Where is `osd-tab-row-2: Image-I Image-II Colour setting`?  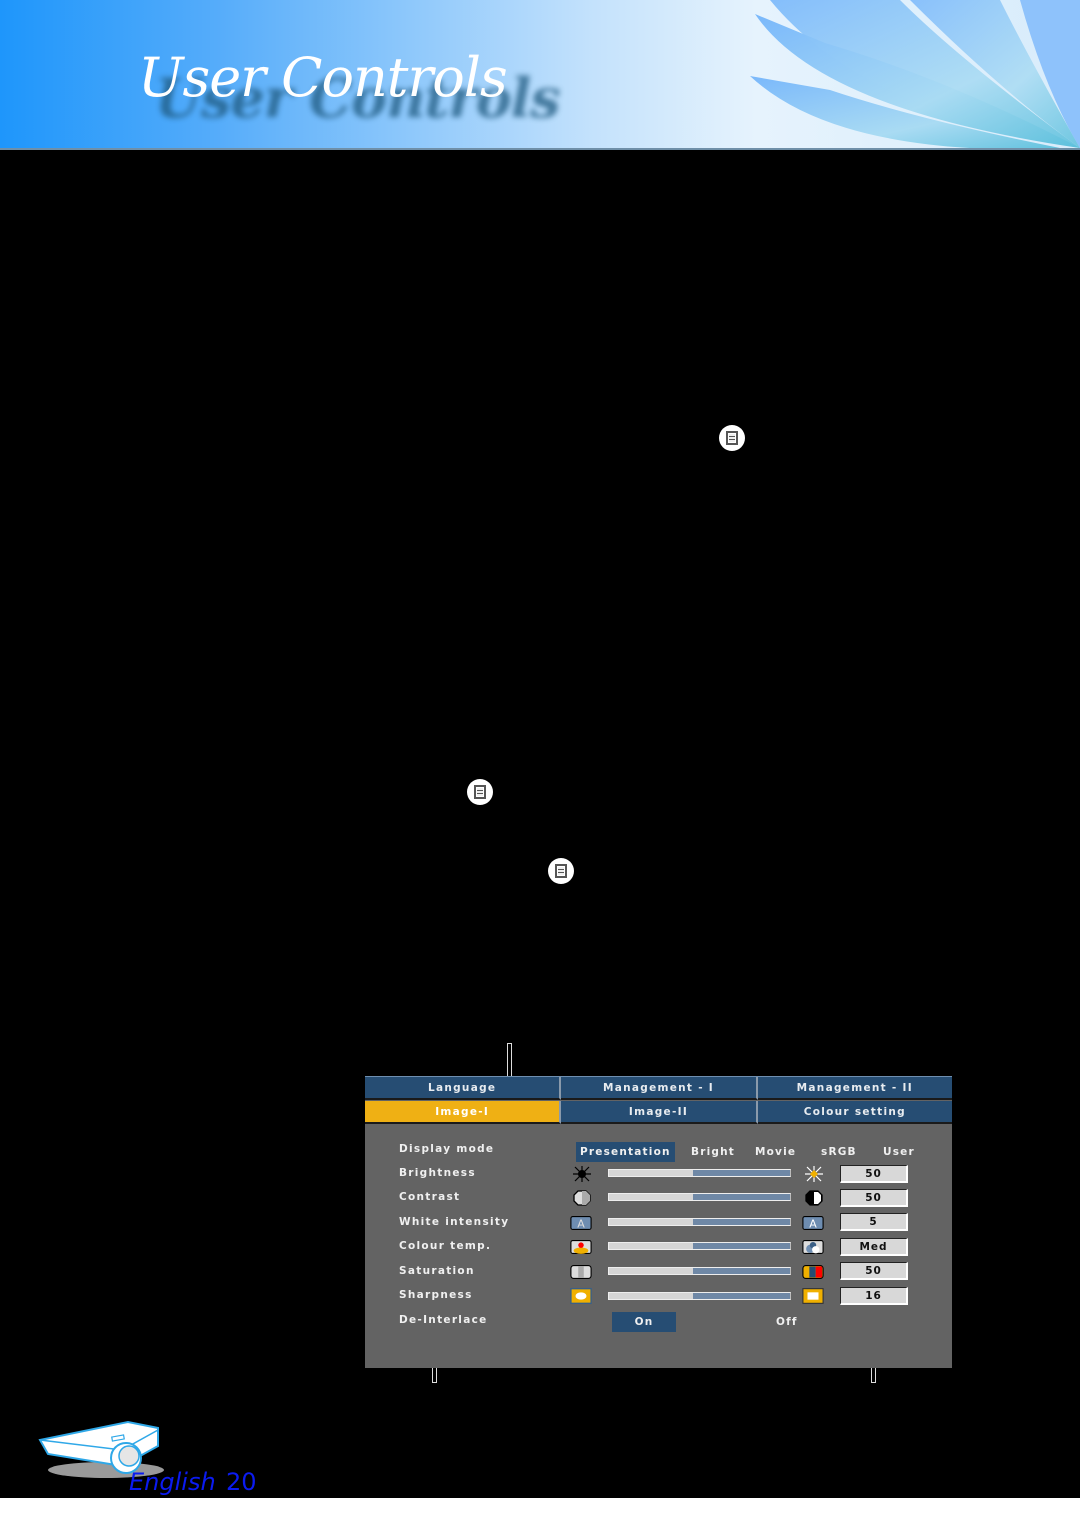 osd-tab-row-2: Image-I Image-II Colour setting is located at coordinates (658, 1112).